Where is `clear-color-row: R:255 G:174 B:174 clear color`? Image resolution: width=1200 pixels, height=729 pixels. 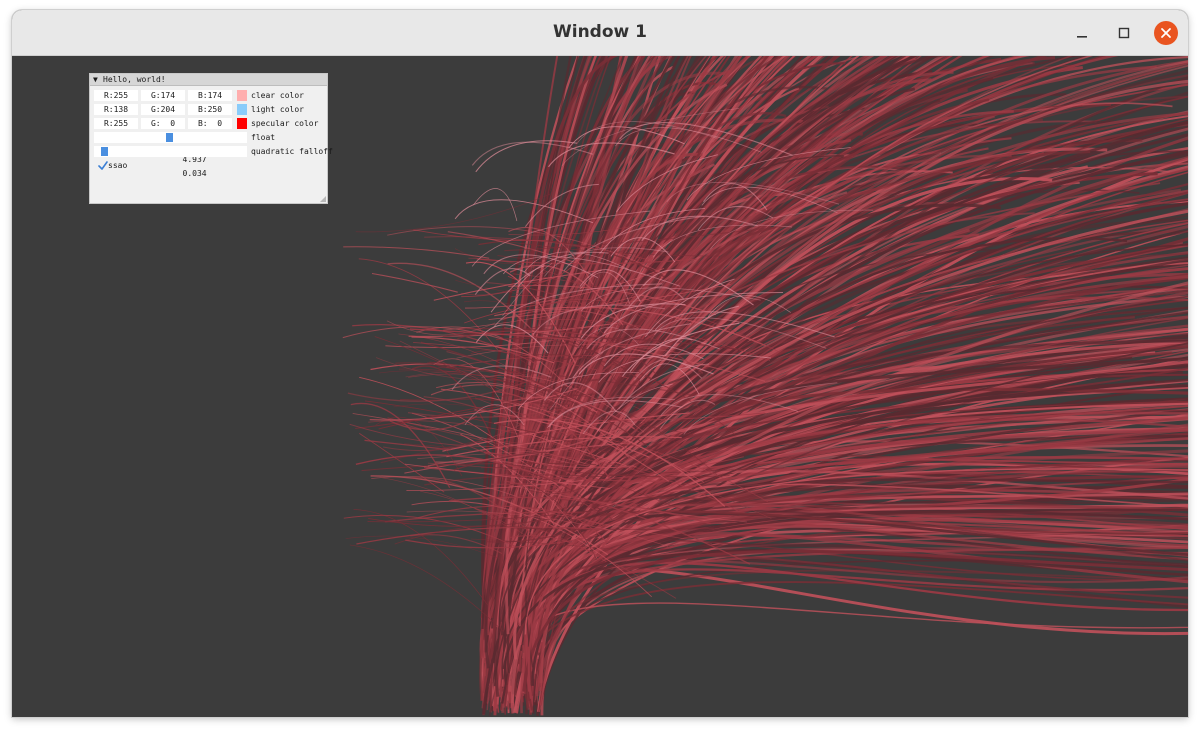
clear-color-row: R:255 G:174 B:174 clear color is located at coordinates (209, 95).